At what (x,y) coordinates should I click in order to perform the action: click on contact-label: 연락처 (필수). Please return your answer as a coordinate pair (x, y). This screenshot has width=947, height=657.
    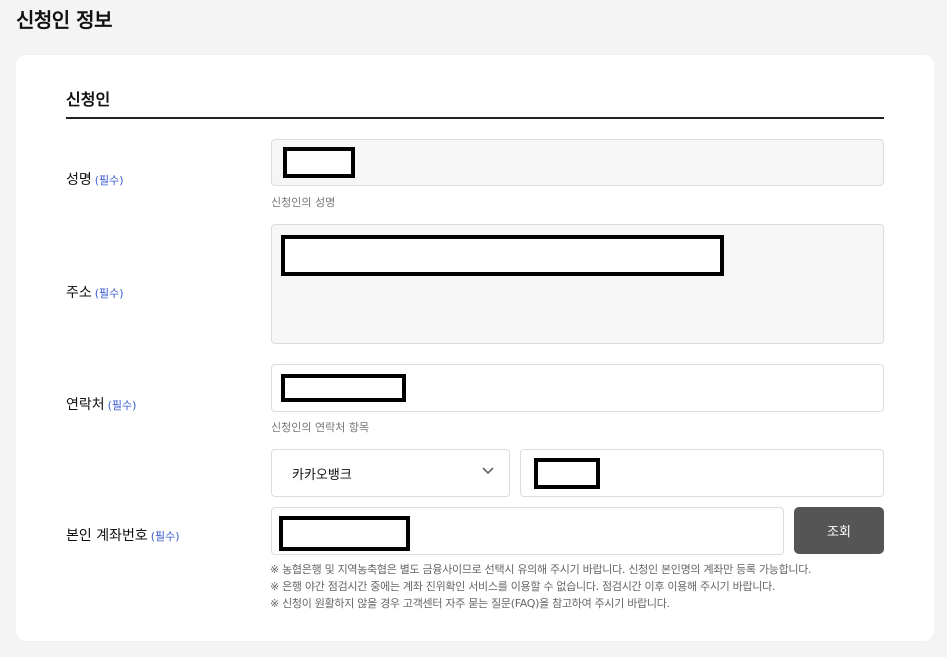
    Looking at the image, I should click on (101, 404).